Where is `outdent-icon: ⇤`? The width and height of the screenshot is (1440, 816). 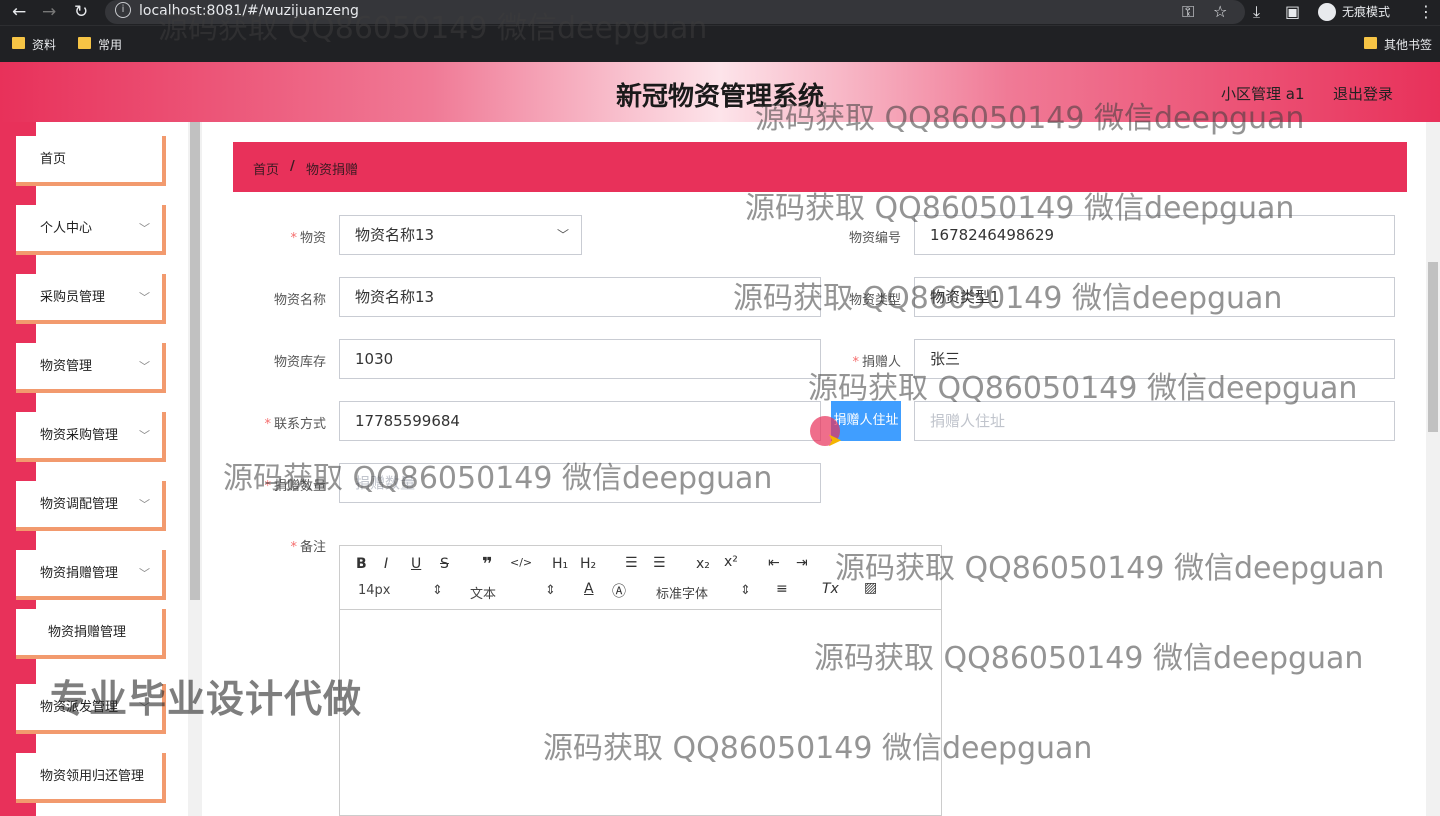 outdent-icon: ⇤ is located at coordinates (774, 563).